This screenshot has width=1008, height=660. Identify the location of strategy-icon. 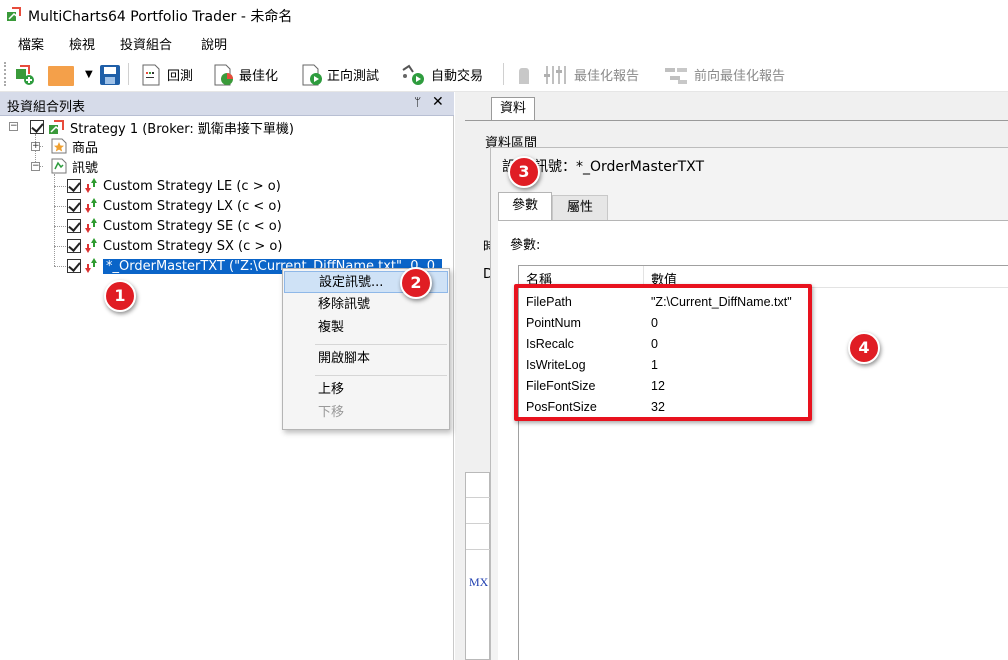
(57, 127).